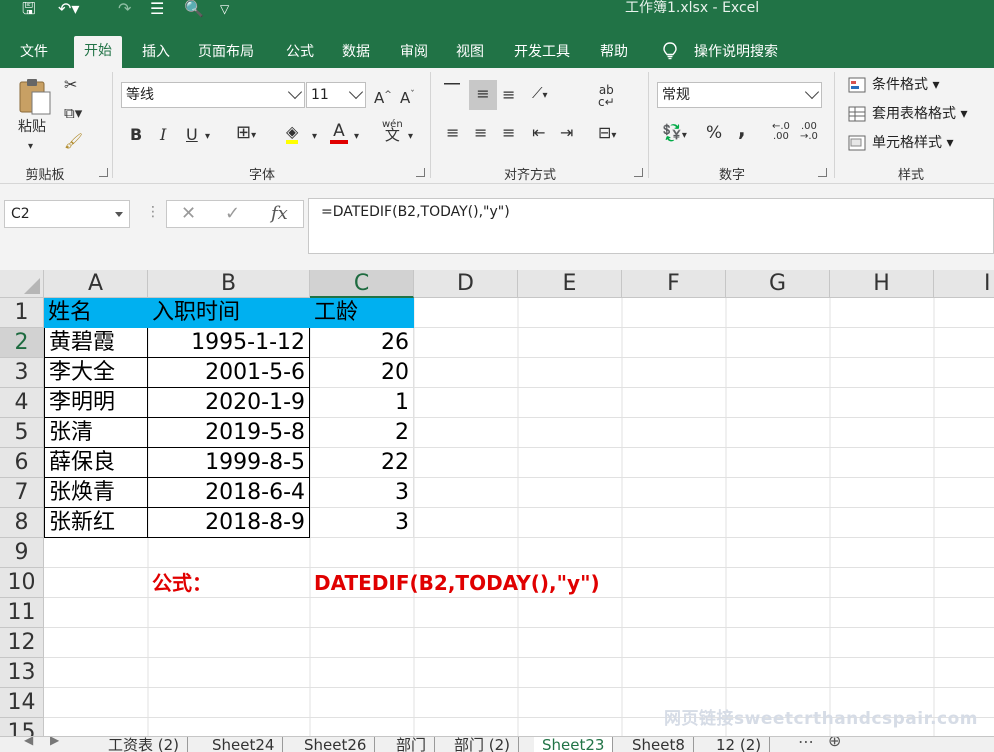 The width and height of the screenshot is (994, 752). I want to click on cell-b6: 1999-8-5, so click(229, 463).